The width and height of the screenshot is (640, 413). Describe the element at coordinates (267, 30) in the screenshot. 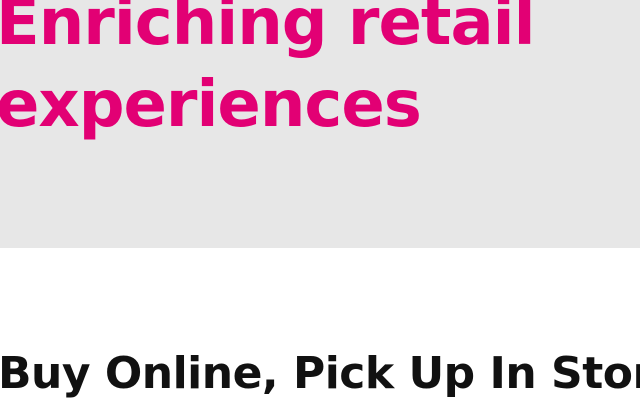

I see `hero-title-line-1: Enriching retail` at that location.